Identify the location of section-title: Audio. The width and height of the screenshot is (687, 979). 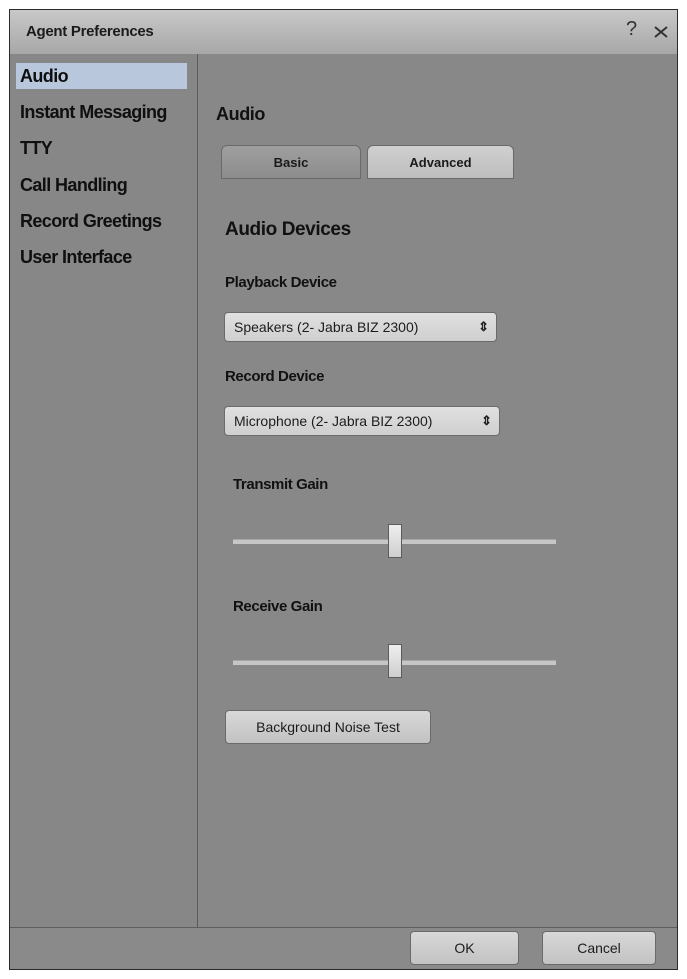
(240, 114).